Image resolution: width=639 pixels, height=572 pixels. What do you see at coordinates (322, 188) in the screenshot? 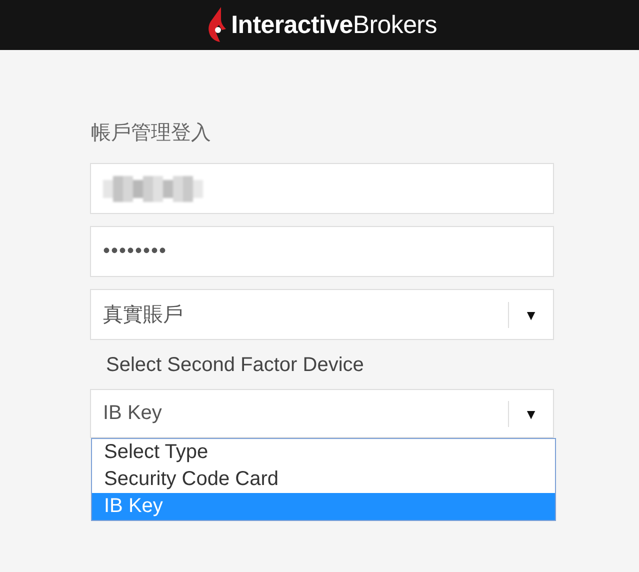
I see `username-field` at bounding box center [322, 188].